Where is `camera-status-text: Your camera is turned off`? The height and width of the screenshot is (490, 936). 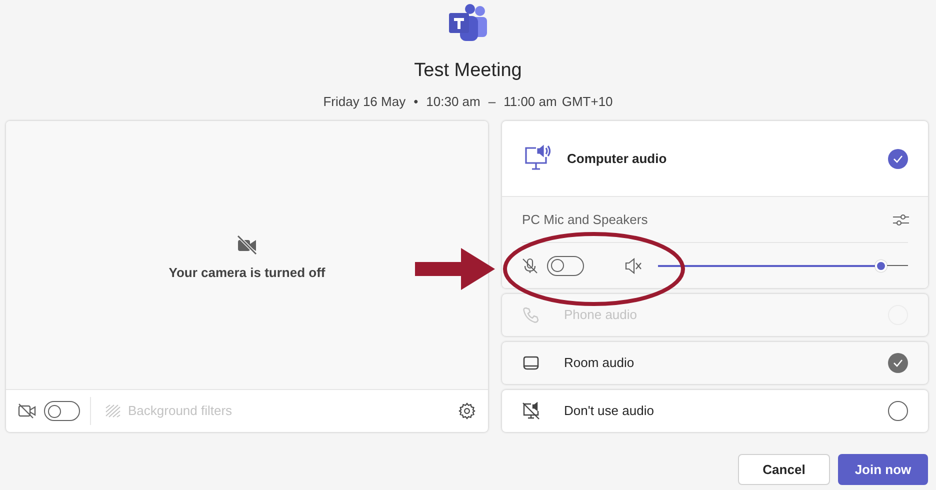 camera-status-text: Your camera is turned off is located at coordinates (247, 273).